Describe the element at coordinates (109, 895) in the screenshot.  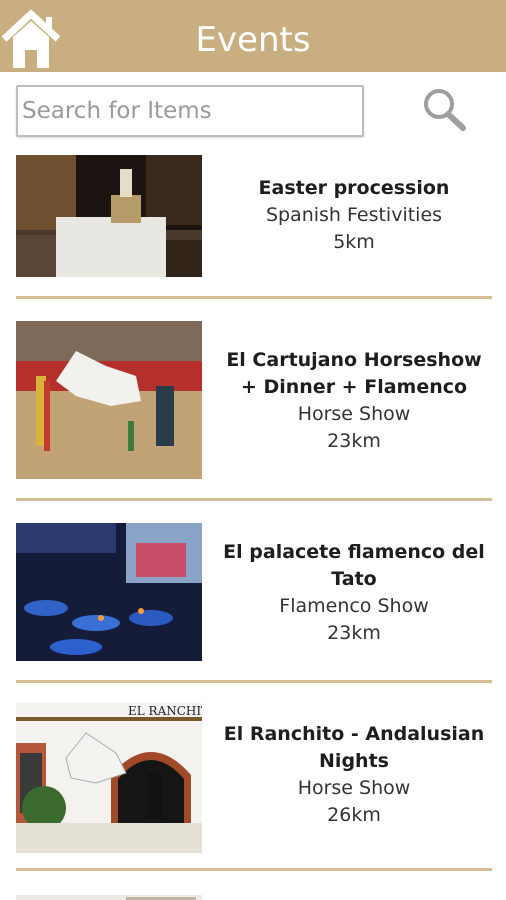
I see `event-thumbnail-partial` at that location.